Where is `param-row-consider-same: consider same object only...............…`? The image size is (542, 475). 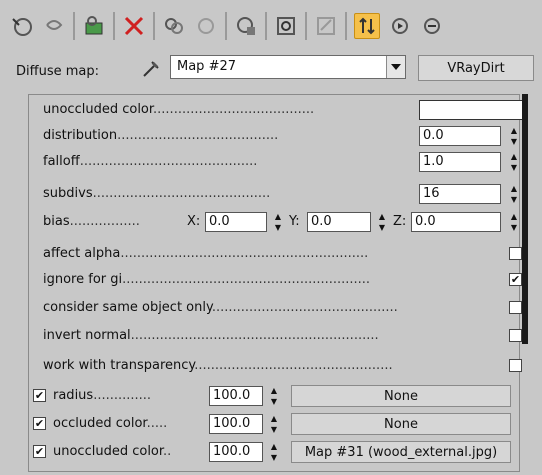
param-row-consider-same: consider same object only...............… is located at coordinates (282, 308).